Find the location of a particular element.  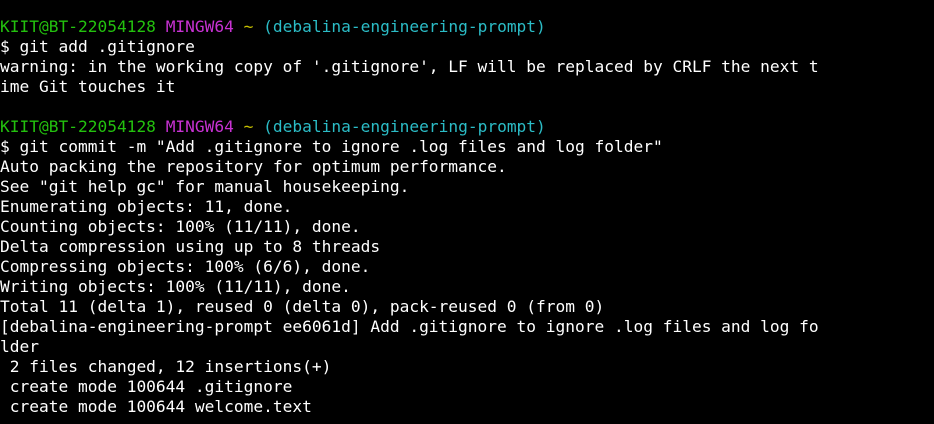

output-line: ime Git touches it is located at coordinates (88, 86).